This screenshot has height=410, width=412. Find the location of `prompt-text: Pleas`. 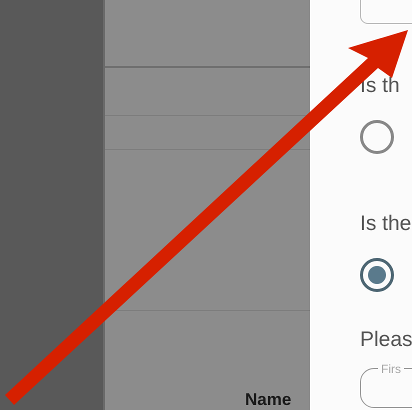

prompt-text: Pleas is located at coordinates (386, 340).